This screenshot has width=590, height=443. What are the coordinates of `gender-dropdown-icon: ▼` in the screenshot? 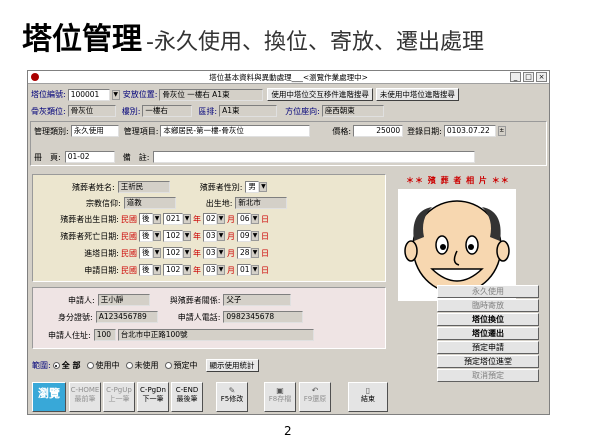 It's located at (263, 187).